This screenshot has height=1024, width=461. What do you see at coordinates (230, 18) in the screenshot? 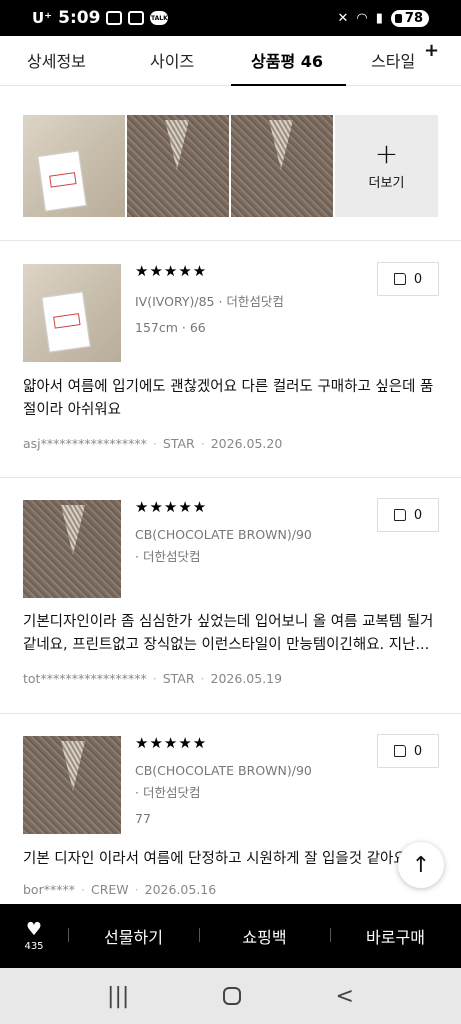
I see `status-bar: U⁺ 5:09 TALK ✕ ◠ ▮ 78` at bounding box center [230, 18].